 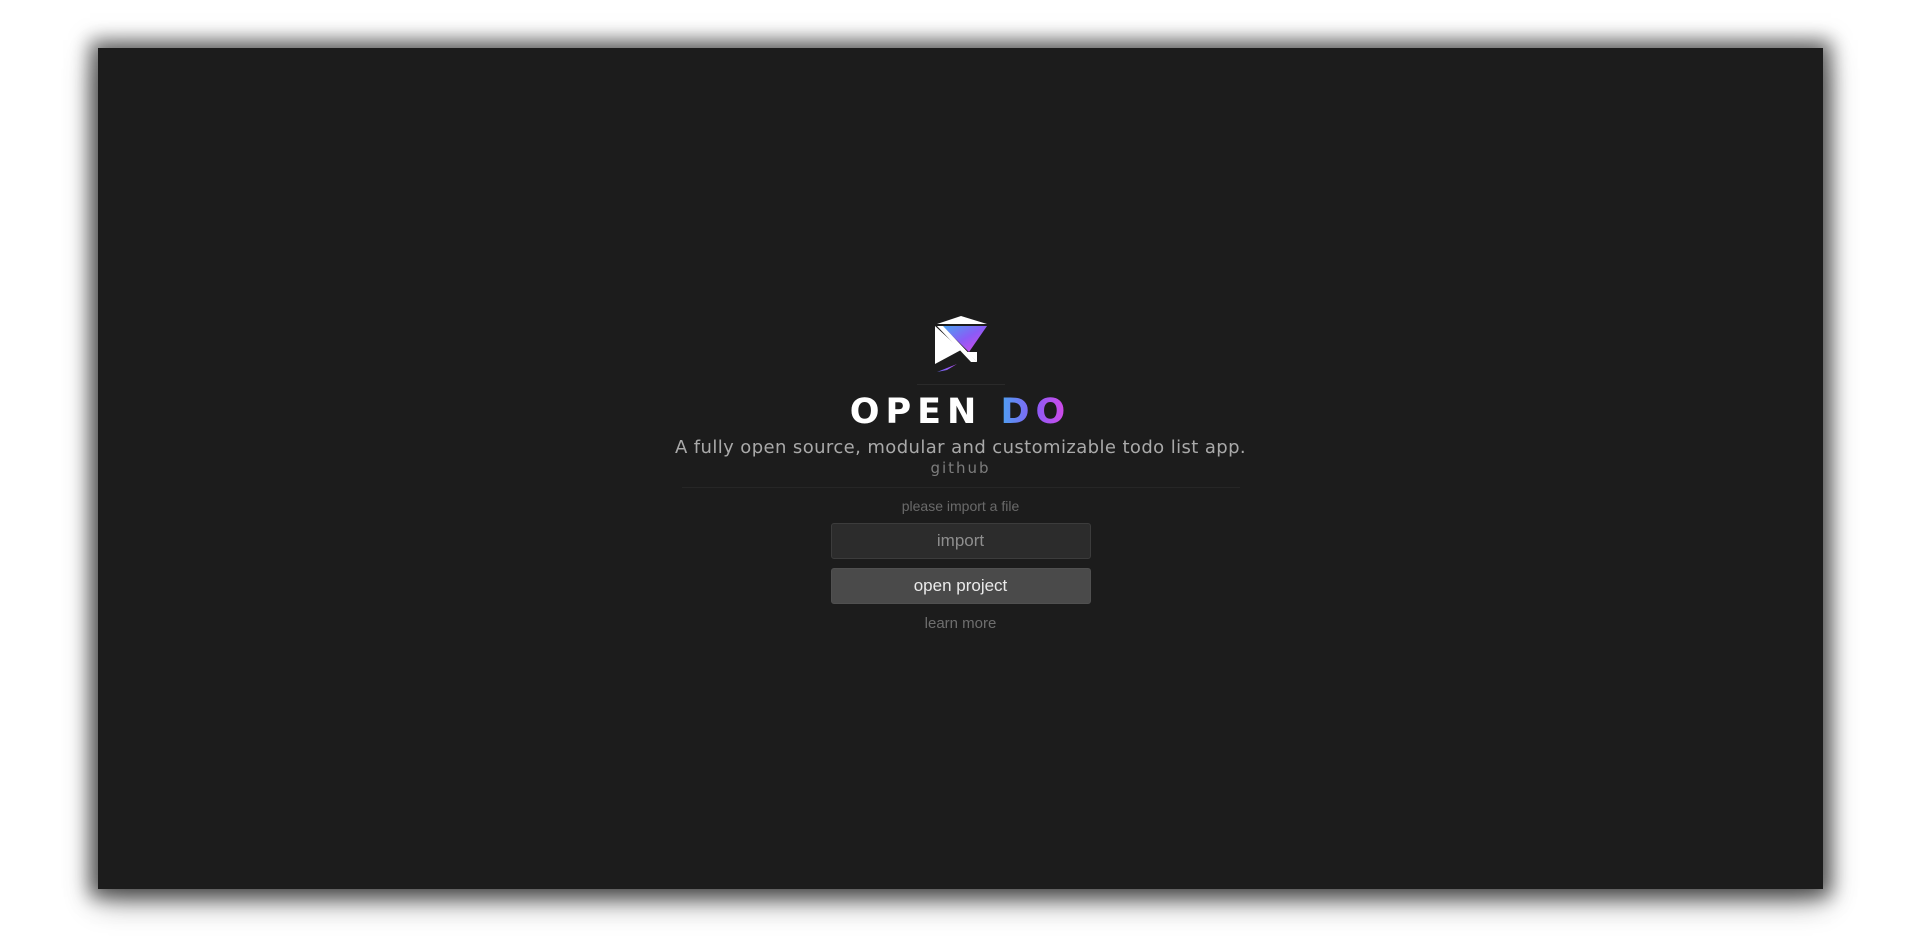 I want to click on app-title: OPEN DO, so click(x=961, y=412).